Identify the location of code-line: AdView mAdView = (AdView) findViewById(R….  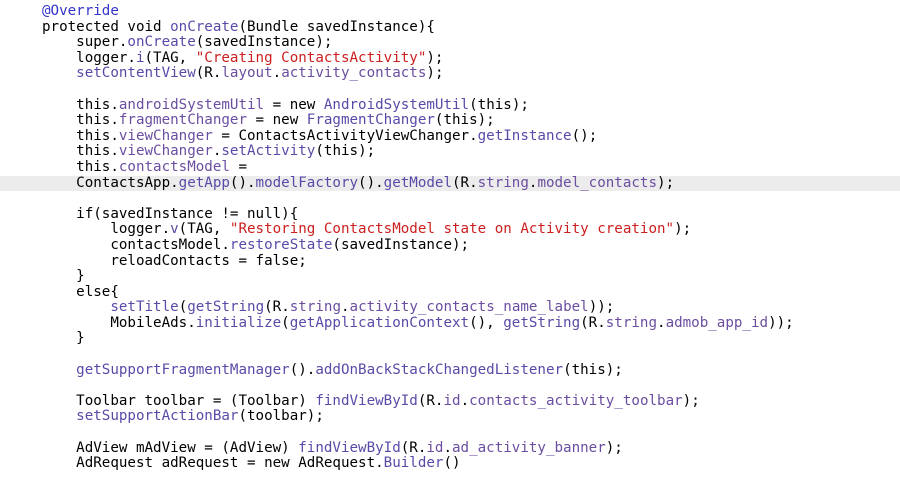
(450, 448).